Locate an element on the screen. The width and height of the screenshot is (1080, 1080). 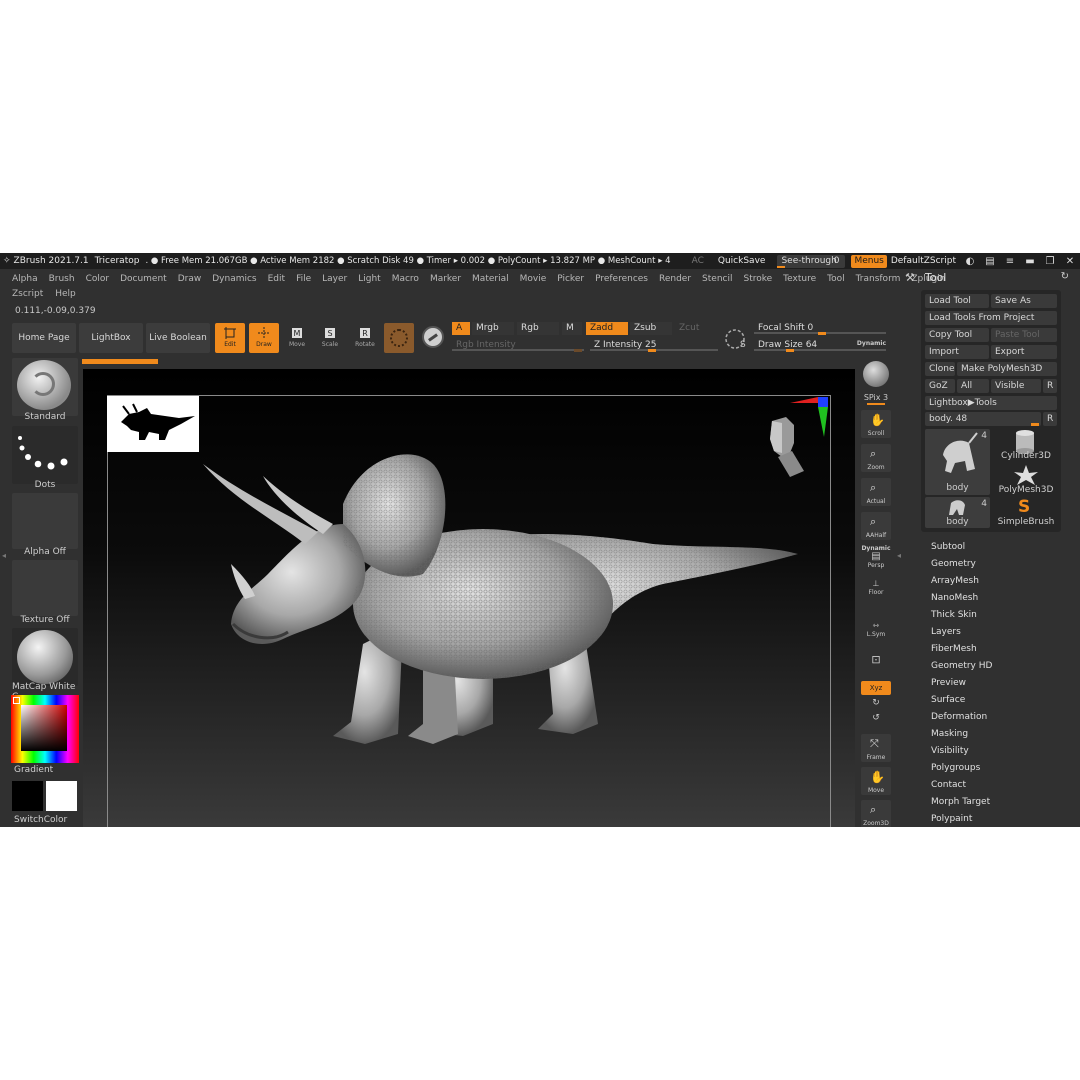
rgb-intensity-slider: Rgb Intensity is located at coordinates (518, 345).